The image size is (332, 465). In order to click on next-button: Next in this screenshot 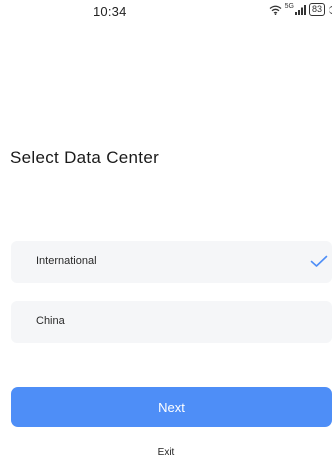, I will do `click(171, 407)`.